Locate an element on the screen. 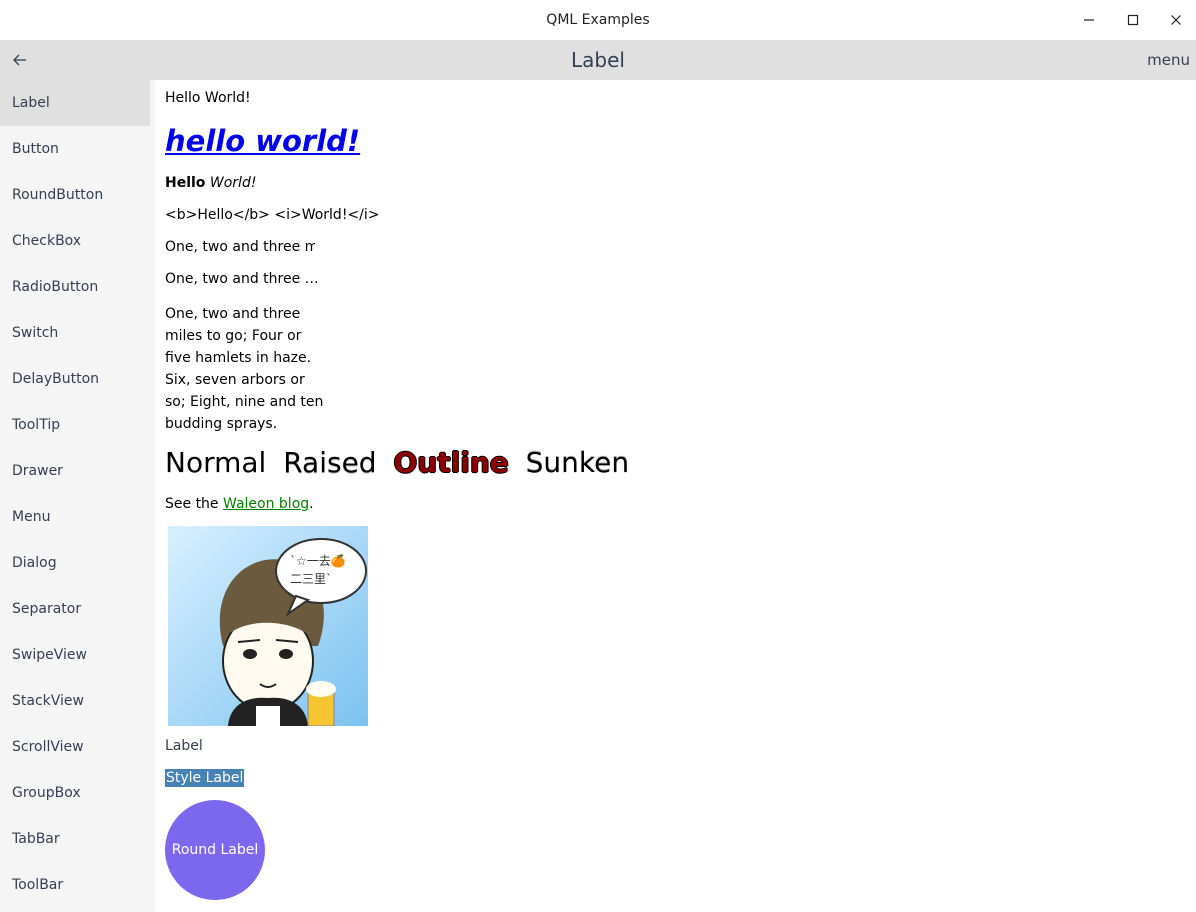  plain-label: Label is located at coordinates (184, 746).